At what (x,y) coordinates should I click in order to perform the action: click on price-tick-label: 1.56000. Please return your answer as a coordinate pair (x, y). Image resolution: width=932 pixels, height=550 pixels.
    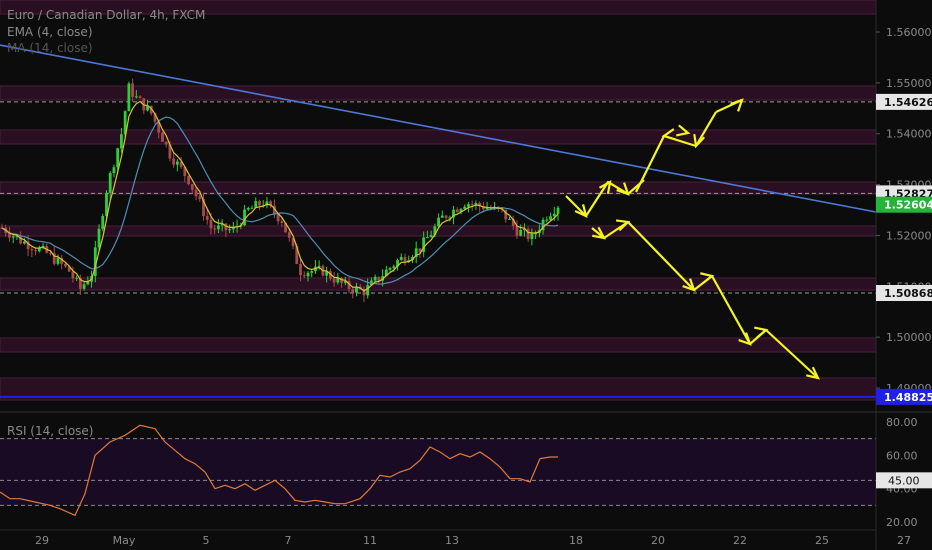
    Looking at the image, I should click on (909, 32).